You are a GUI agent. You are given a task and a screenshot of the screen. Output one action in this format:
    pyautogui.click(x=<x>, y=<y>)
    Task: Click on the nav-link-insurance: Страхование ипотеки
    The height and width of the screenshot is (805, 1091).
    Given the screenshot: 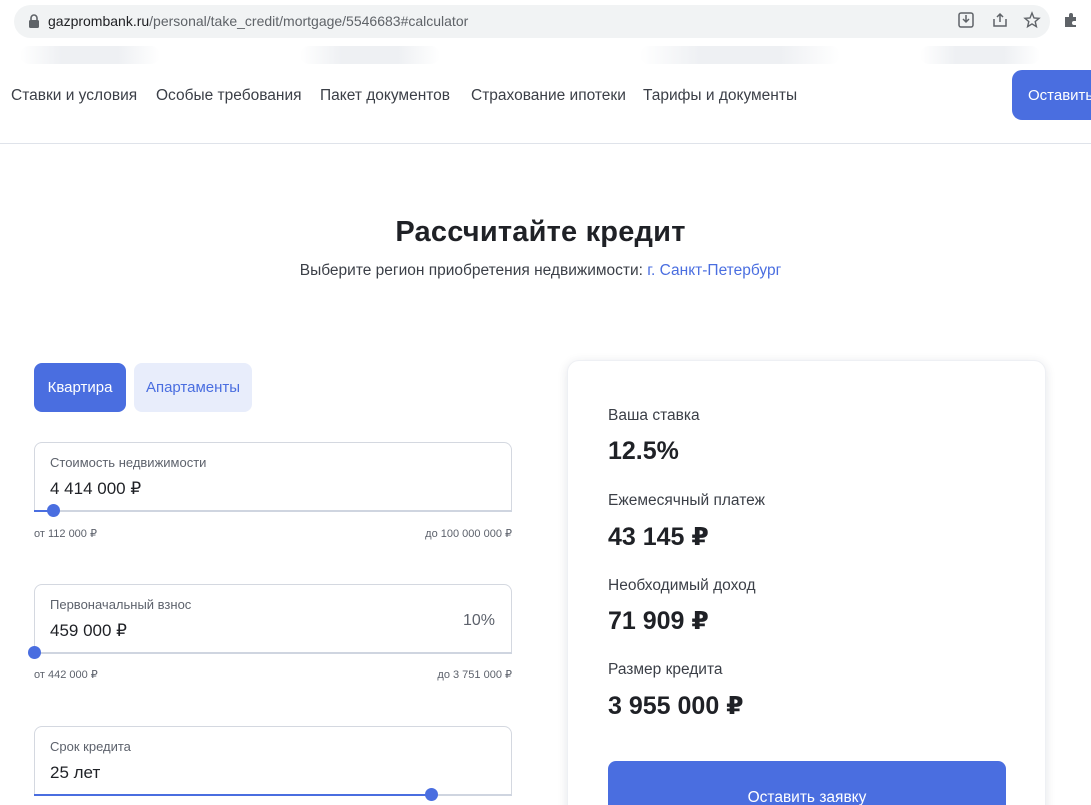 What is the action you would take?
    pyautogui.click(x=548, y=96)
    